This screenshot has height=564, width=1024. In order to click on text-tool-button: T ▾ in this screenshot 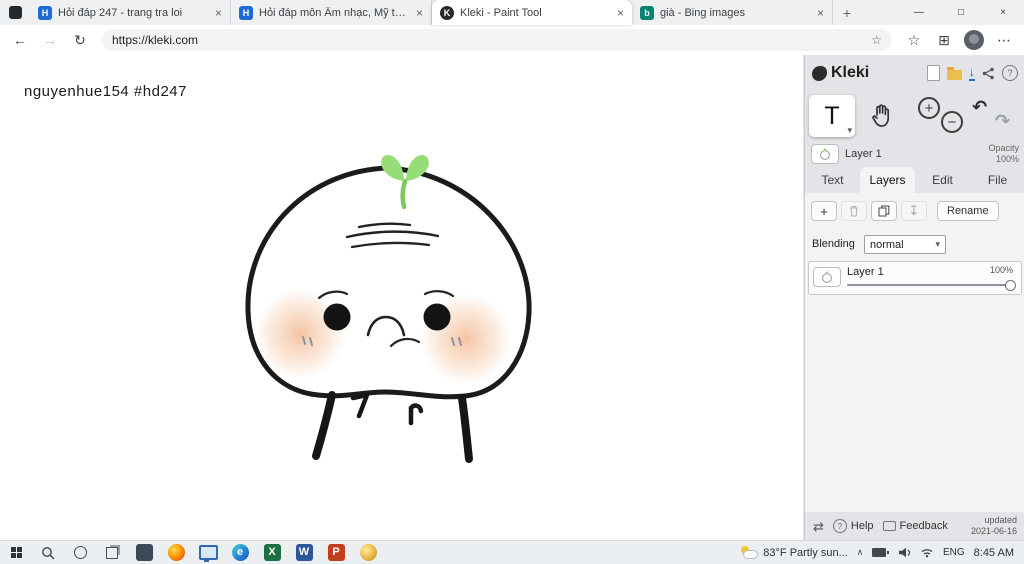, I will do `click(832, 116)`.